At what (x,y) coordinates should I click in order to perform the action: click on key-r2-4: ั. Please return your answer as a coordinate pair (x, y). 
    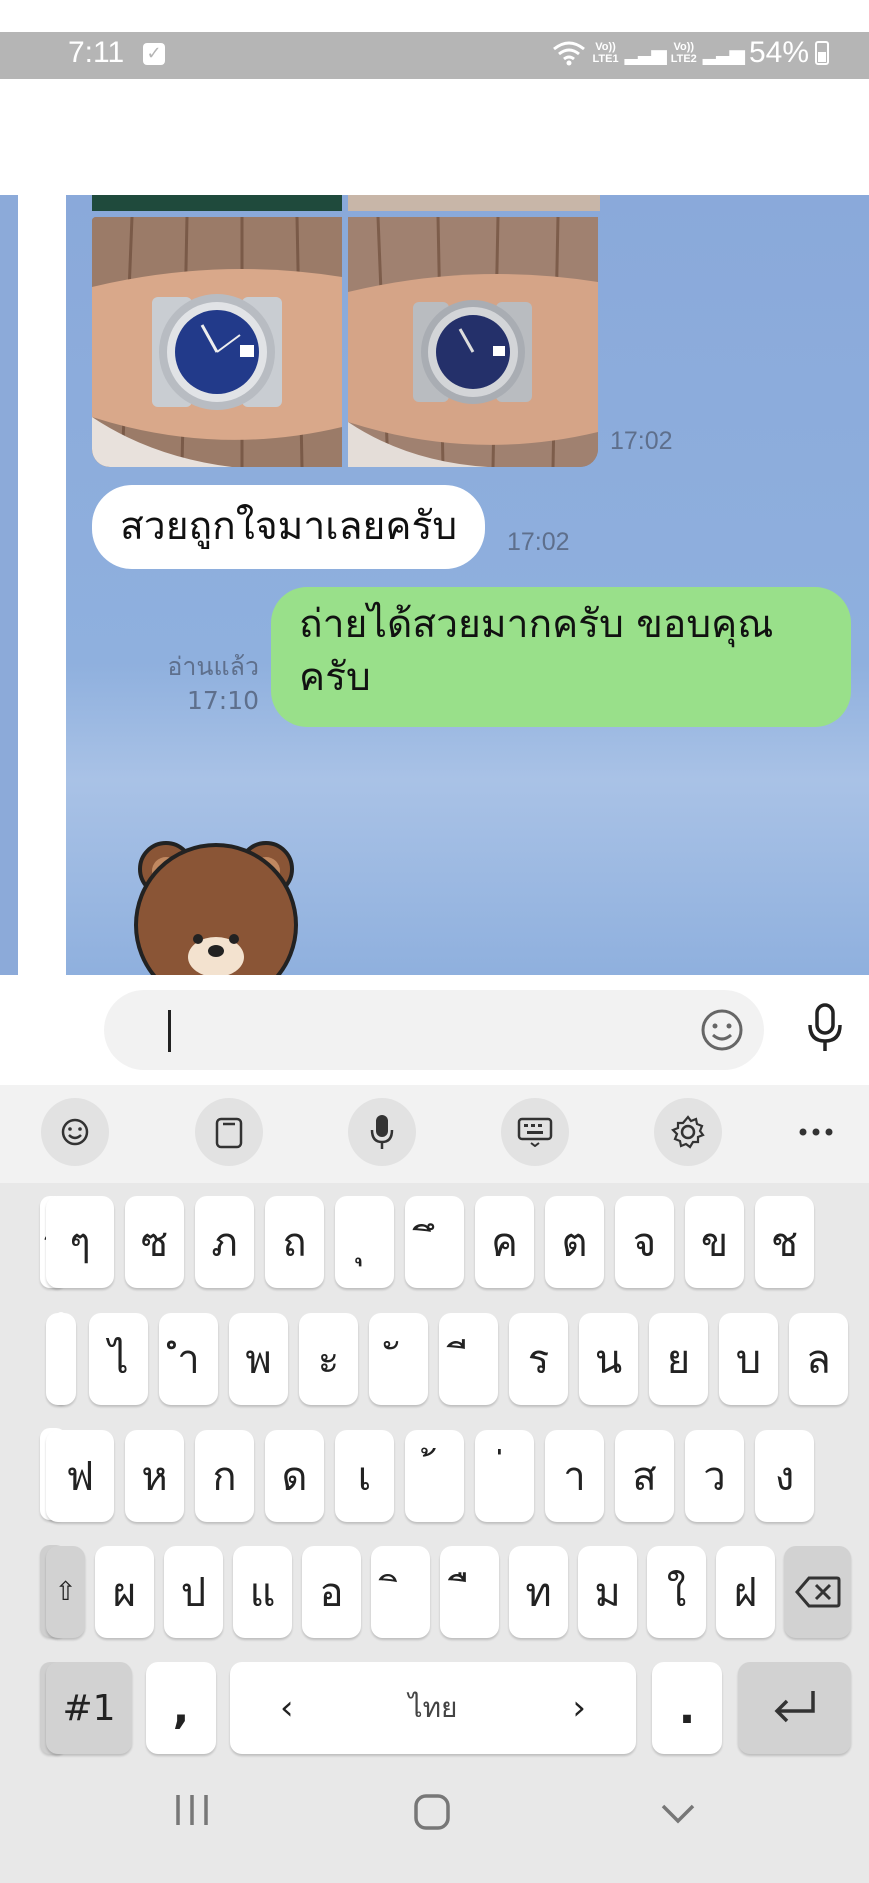
    Looking at the image, I should click on (398, 1359).